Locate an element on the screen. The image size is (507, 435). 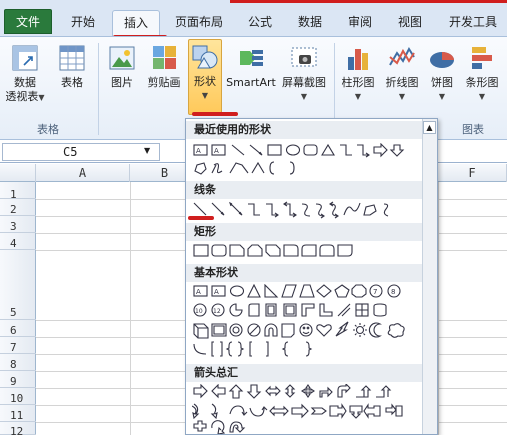
line-shapes-icons is located at coordinates (310, 211).